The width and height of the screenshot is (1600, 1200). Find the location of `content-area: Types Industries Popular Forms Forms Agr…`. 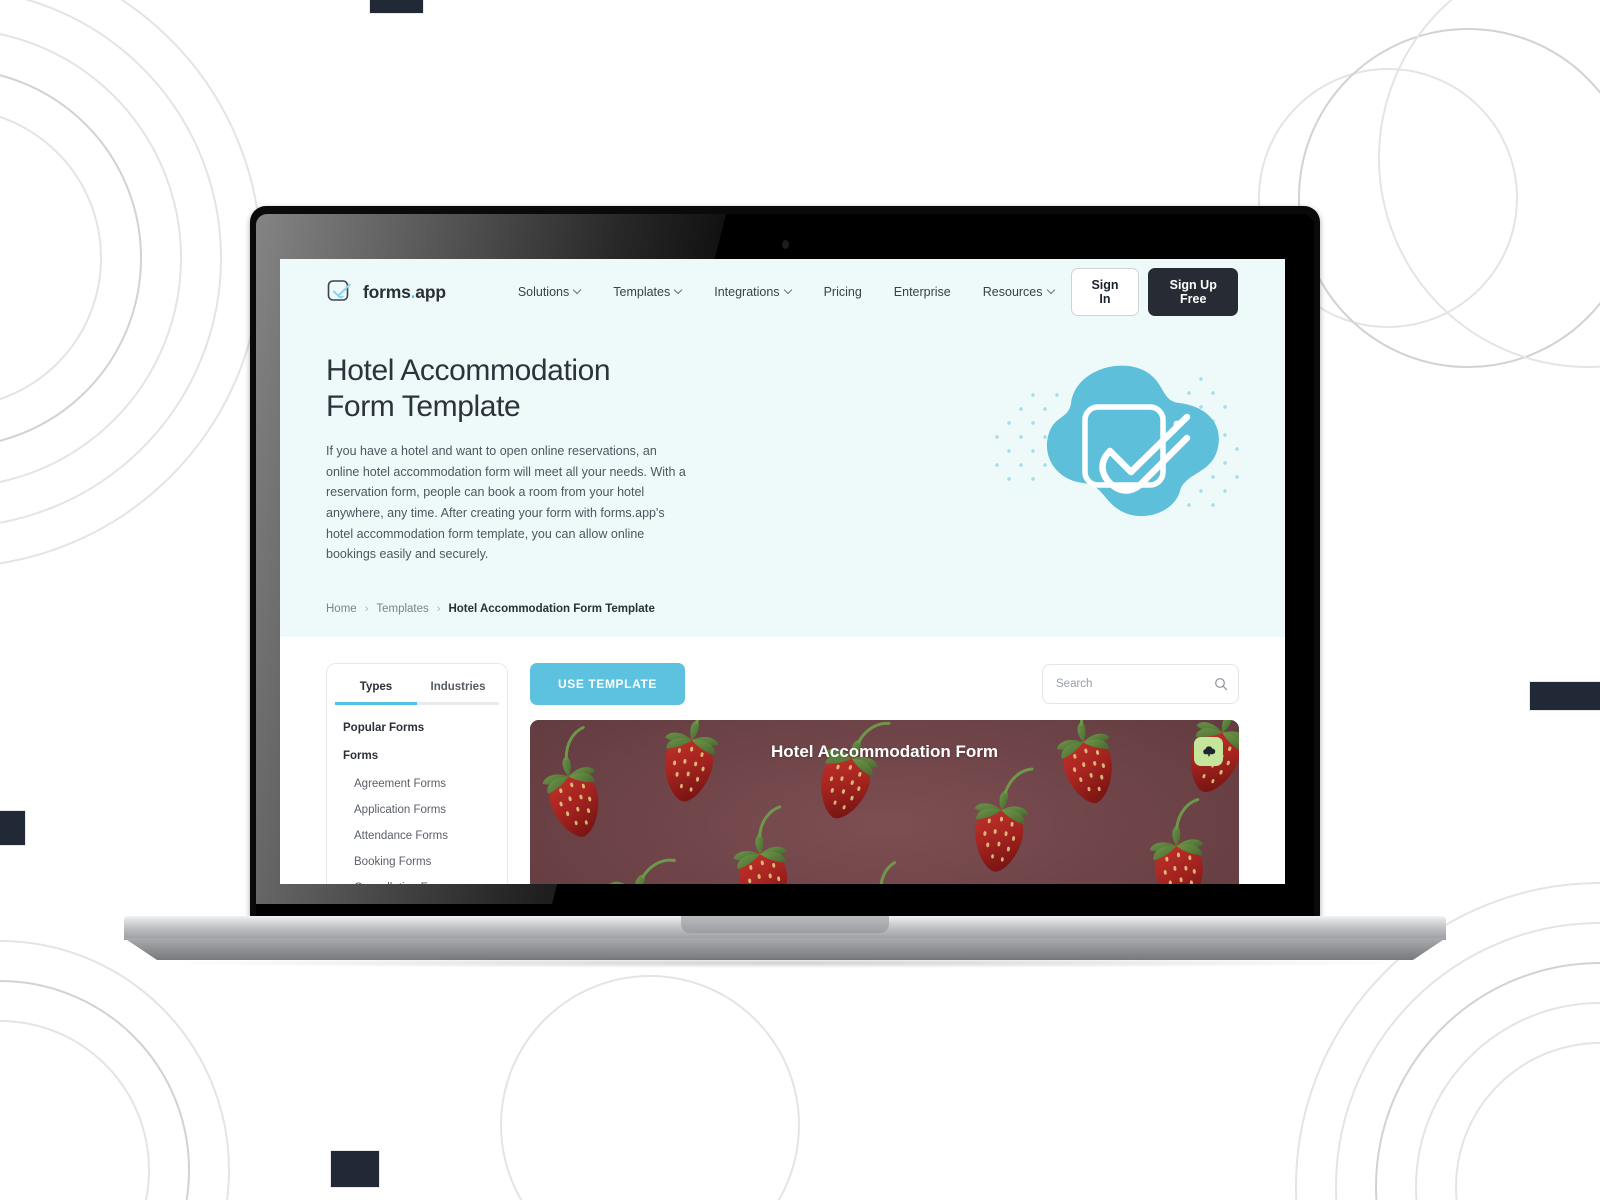

content-area: Types Industries Popular Forms Forms Agr… is located at coordinates (782, 760).